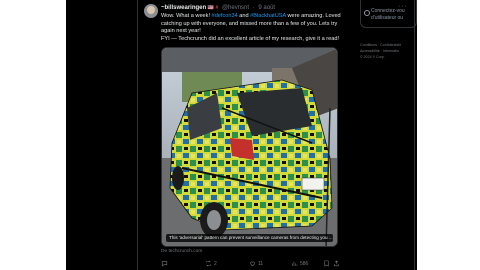 The width and height of the screenshot is (480, 270). Describe the element at coordinates (151, 11) in the screenshot. I see `avatar` at that location.